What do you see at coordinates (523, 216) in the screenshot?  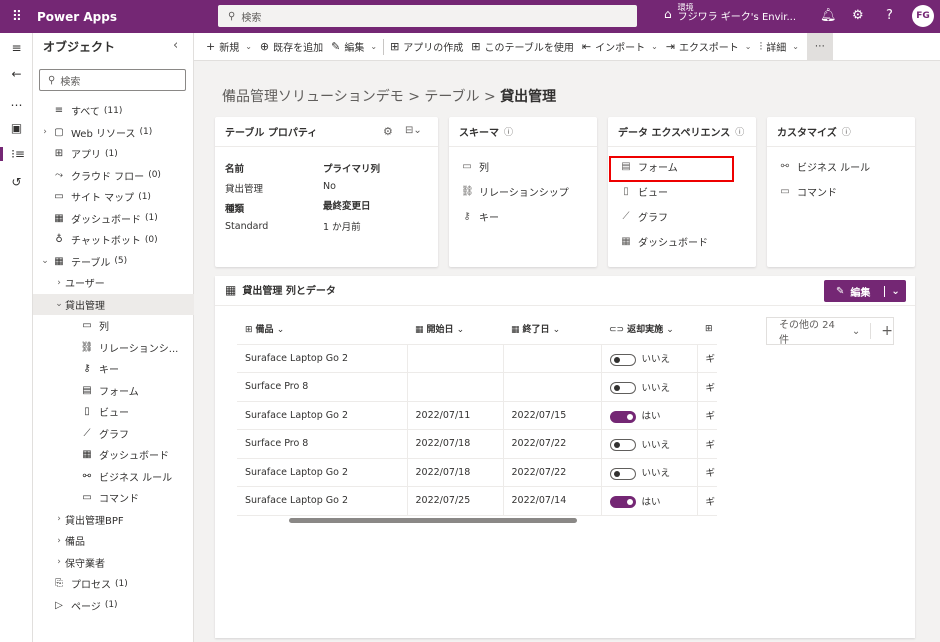 I see `card-link: ⚷ キー` at bounding box center [523, 216].